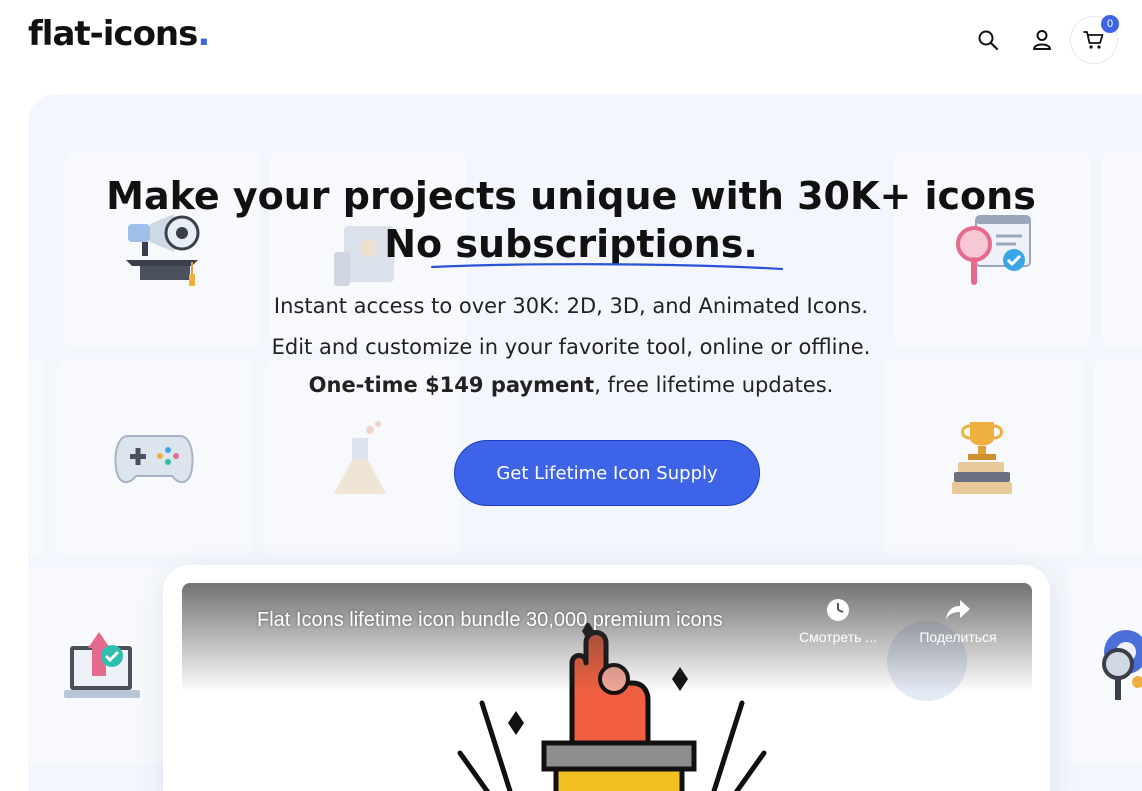  What do you see at coordinates (451, 385) in the screenshot?
I see `price-highlight: One-time $149 payment` at bounding box center [451, 385].